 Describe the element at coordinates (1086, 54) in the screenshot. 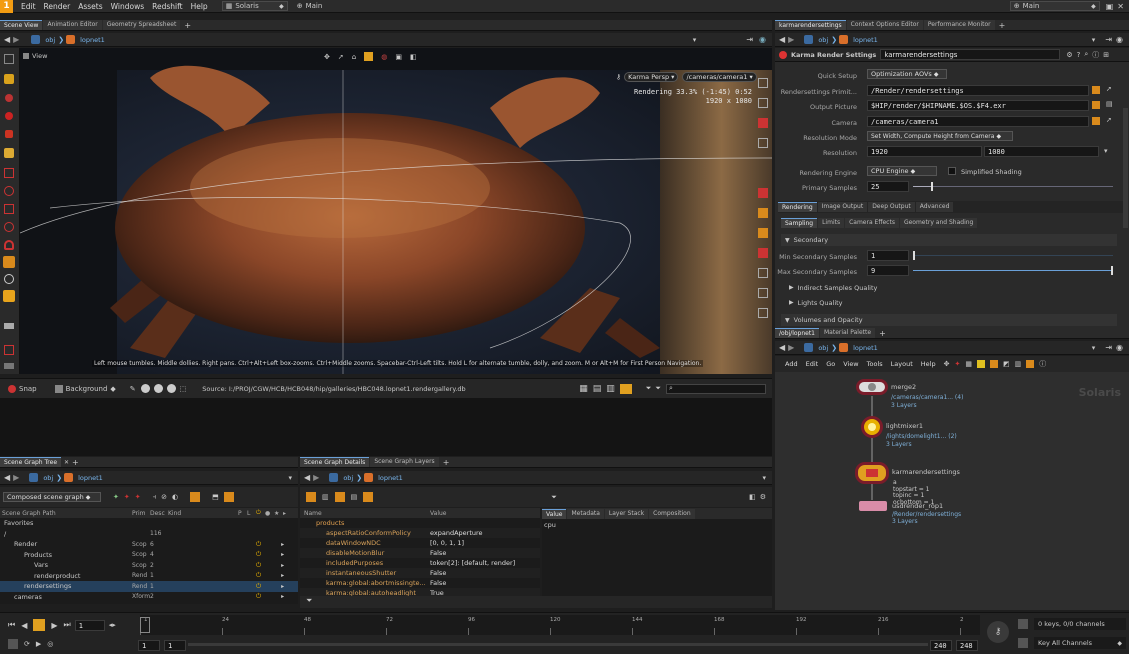

I see `search-icon: ⌕` at that location.